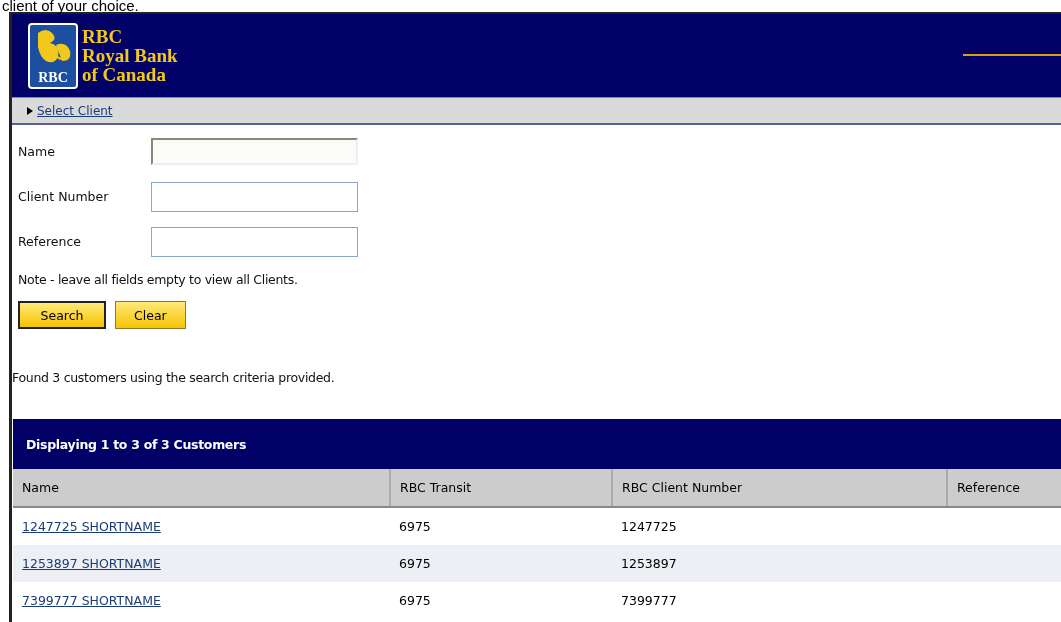 The width and height of the screenshot is (1061, 622). What do you see at coordinates (1004, 488) in the screenshot?
I see `column-header: Reference` at bounding box center [1004, 488].